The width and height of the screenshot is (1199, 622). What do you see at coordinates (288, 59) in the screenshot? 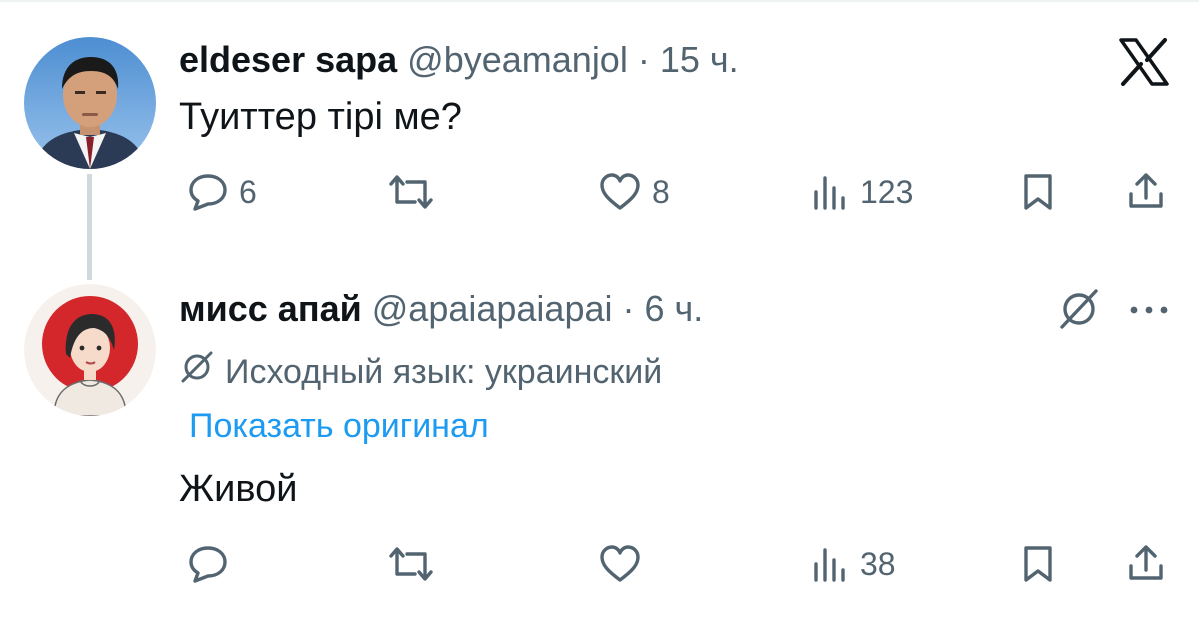
I see `author-name: eldeser sapa` at bounding box center [288, 59].